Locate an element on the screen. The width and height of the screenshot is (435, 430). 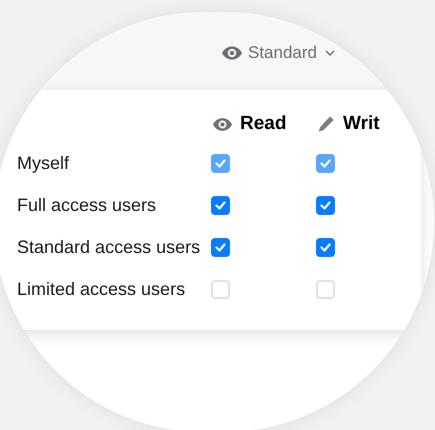
row-label: Full access users is located at coordinates (87, 205).